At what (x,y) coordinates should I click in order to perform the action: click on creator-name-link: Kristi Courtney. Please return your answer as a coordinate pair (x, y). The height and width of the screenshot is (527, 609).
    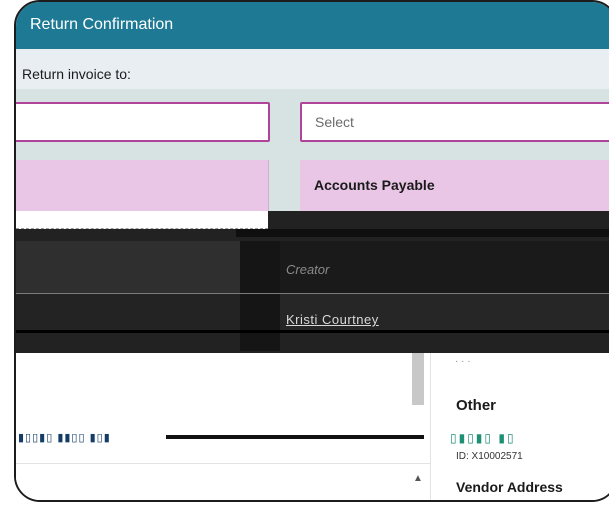
    Looking at the image, I should click on (332, 319).